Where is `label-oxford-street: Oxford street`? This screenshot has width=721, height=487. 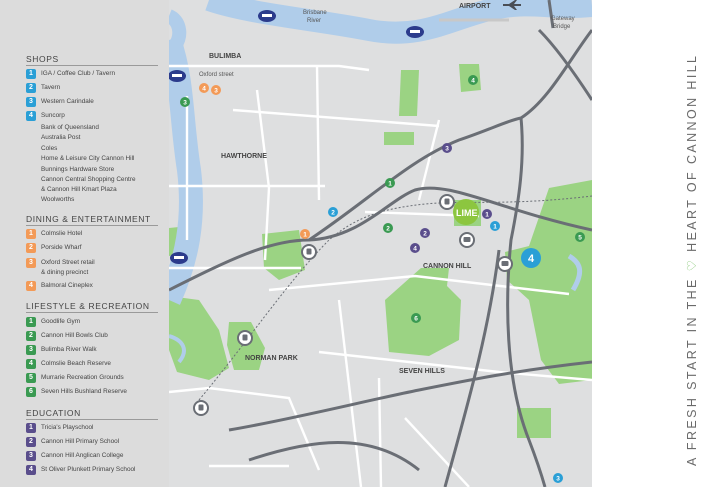
label-oxford-street: Oxford street is located at coordinates (216, 75).